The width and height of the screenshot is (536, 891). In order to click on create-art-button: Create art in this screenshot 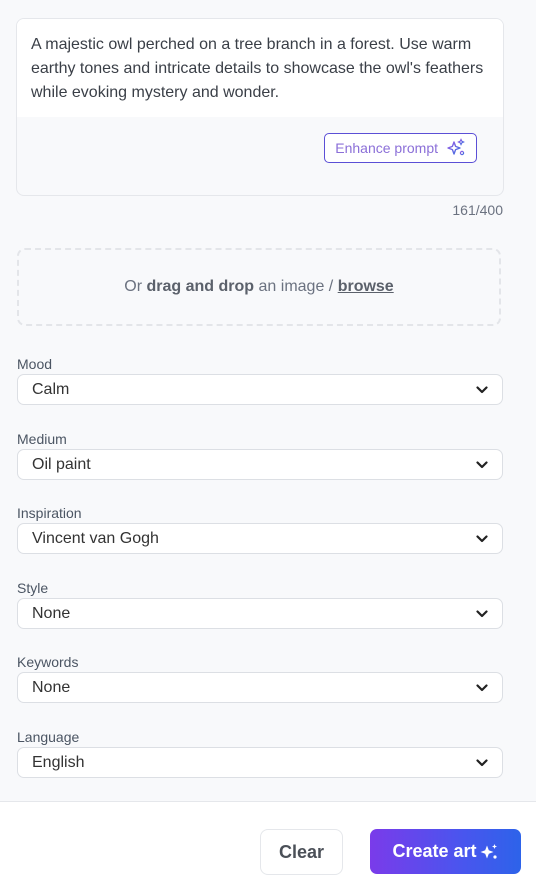, I will do `click(445, 851)`.